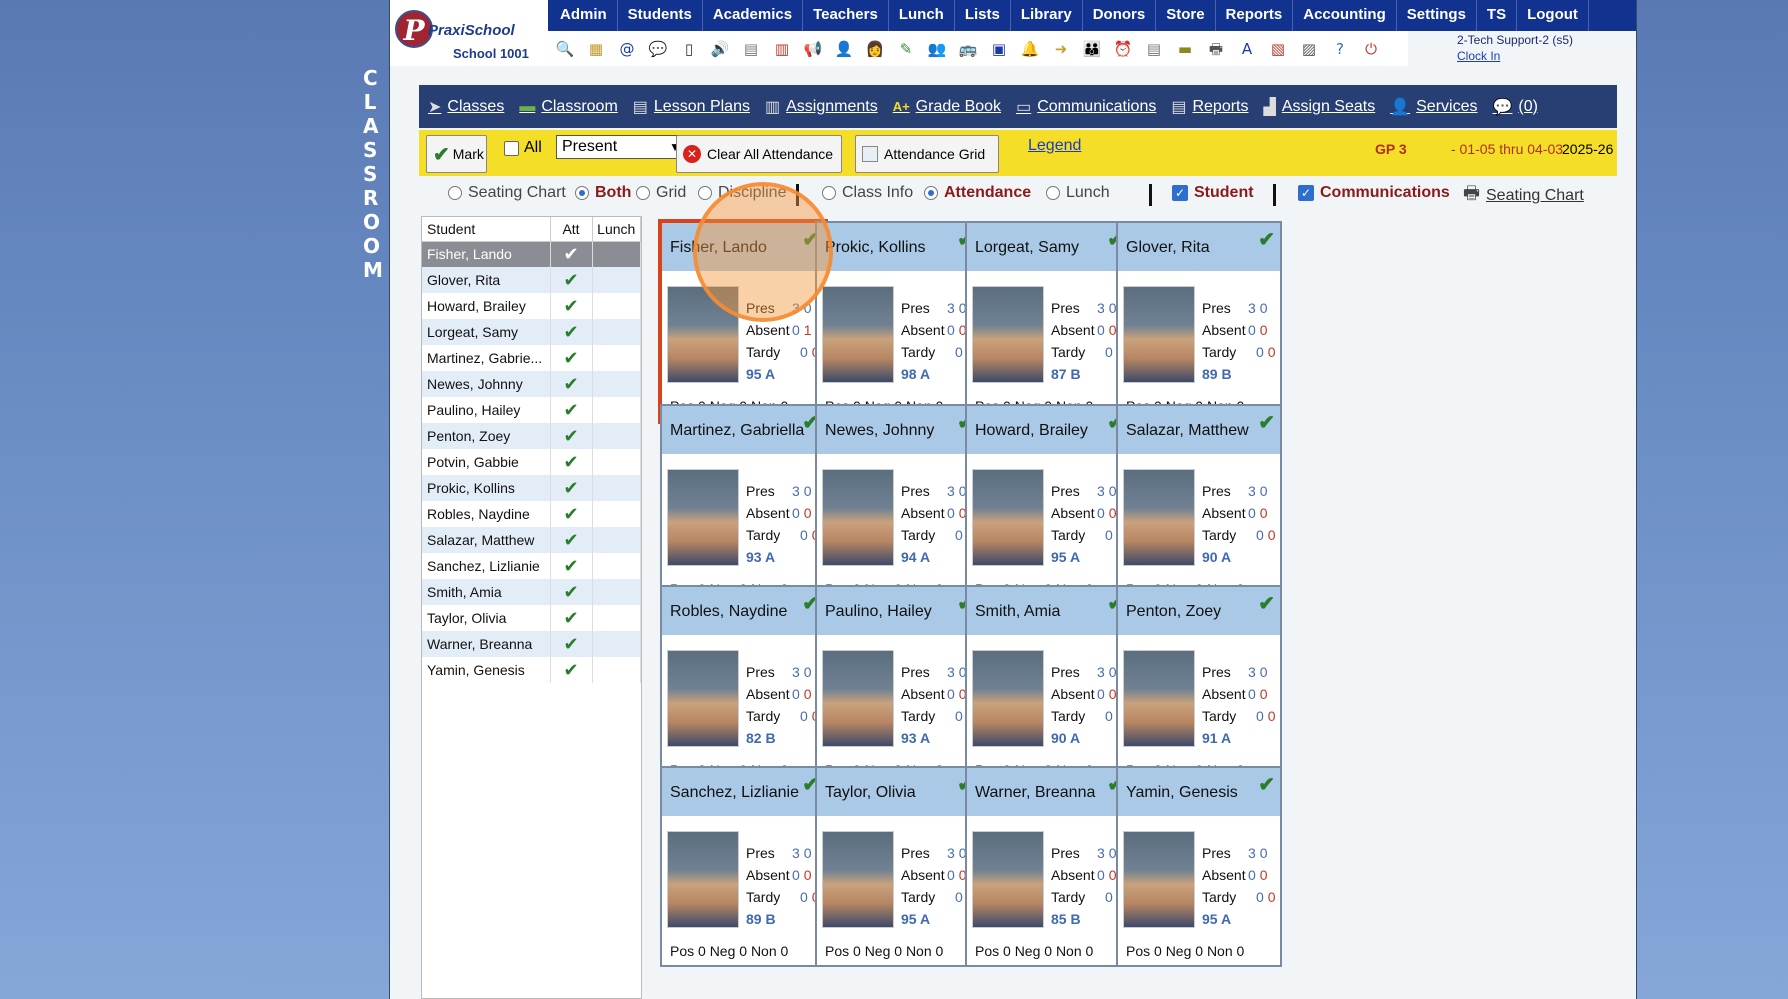 The image size is (1788, 999). Describe the element at coordinates (456, 154) in the screenshot. I see `mark-button: ✔ Mark` at that location.